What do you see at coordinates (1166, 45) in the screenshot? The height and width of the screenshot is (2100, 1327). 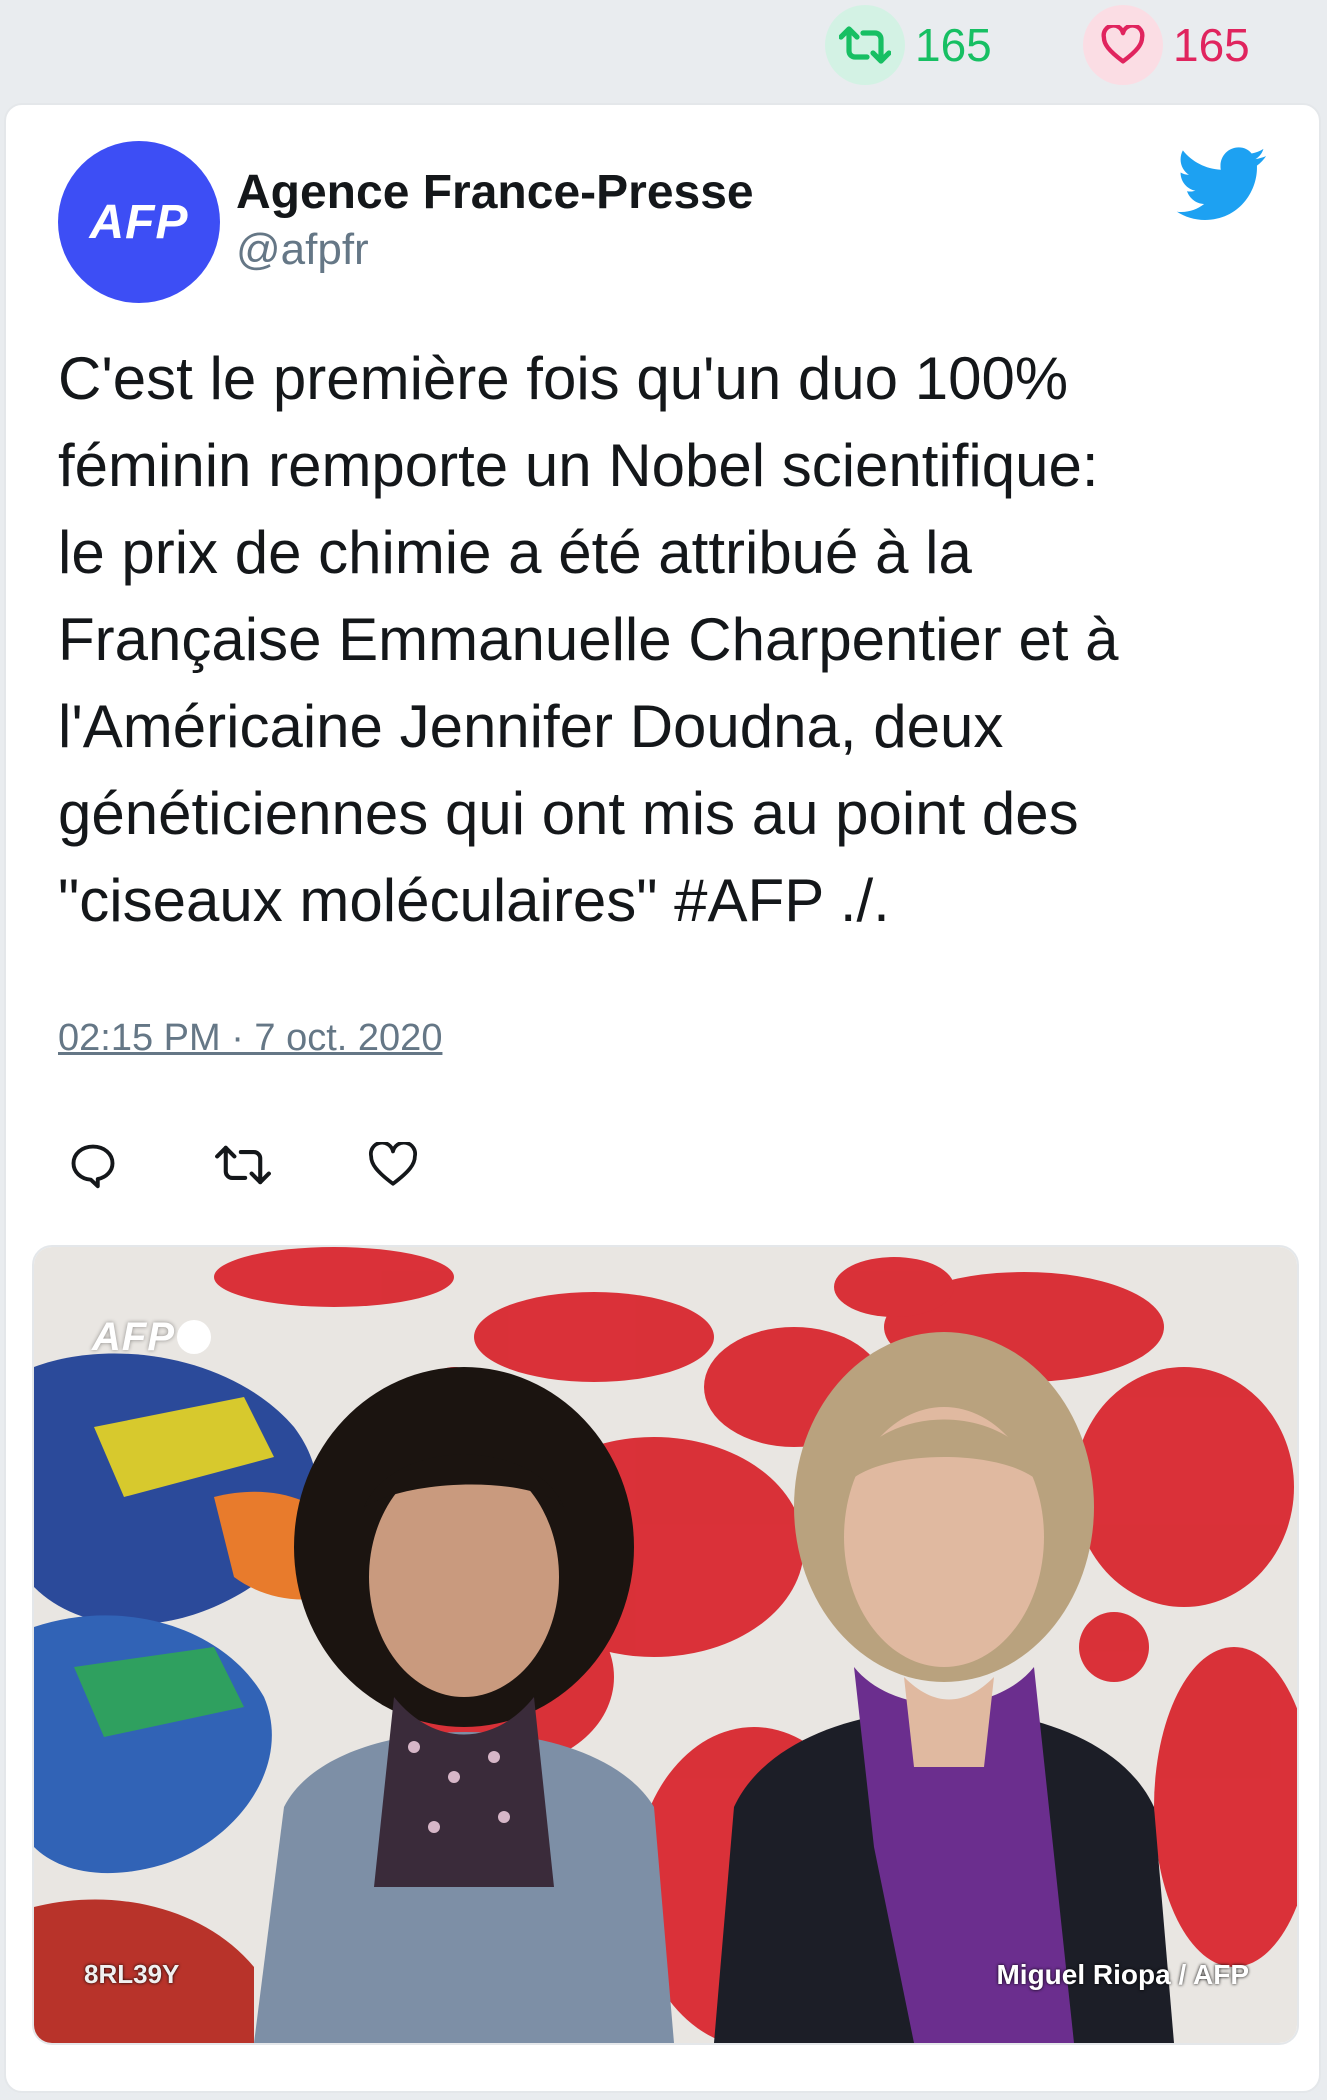 I see `like-stat: 165` at bounding box center [1166, 45].